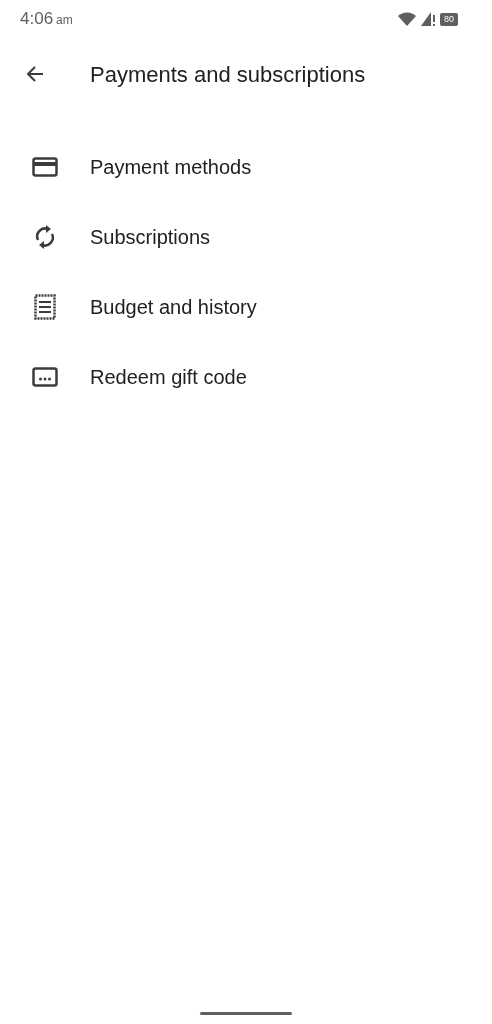 This screenshot has height=1024, width=492. Describe the element at coordinates (45, 377) in the screenshot. I see `dots-box-icon` at that location.